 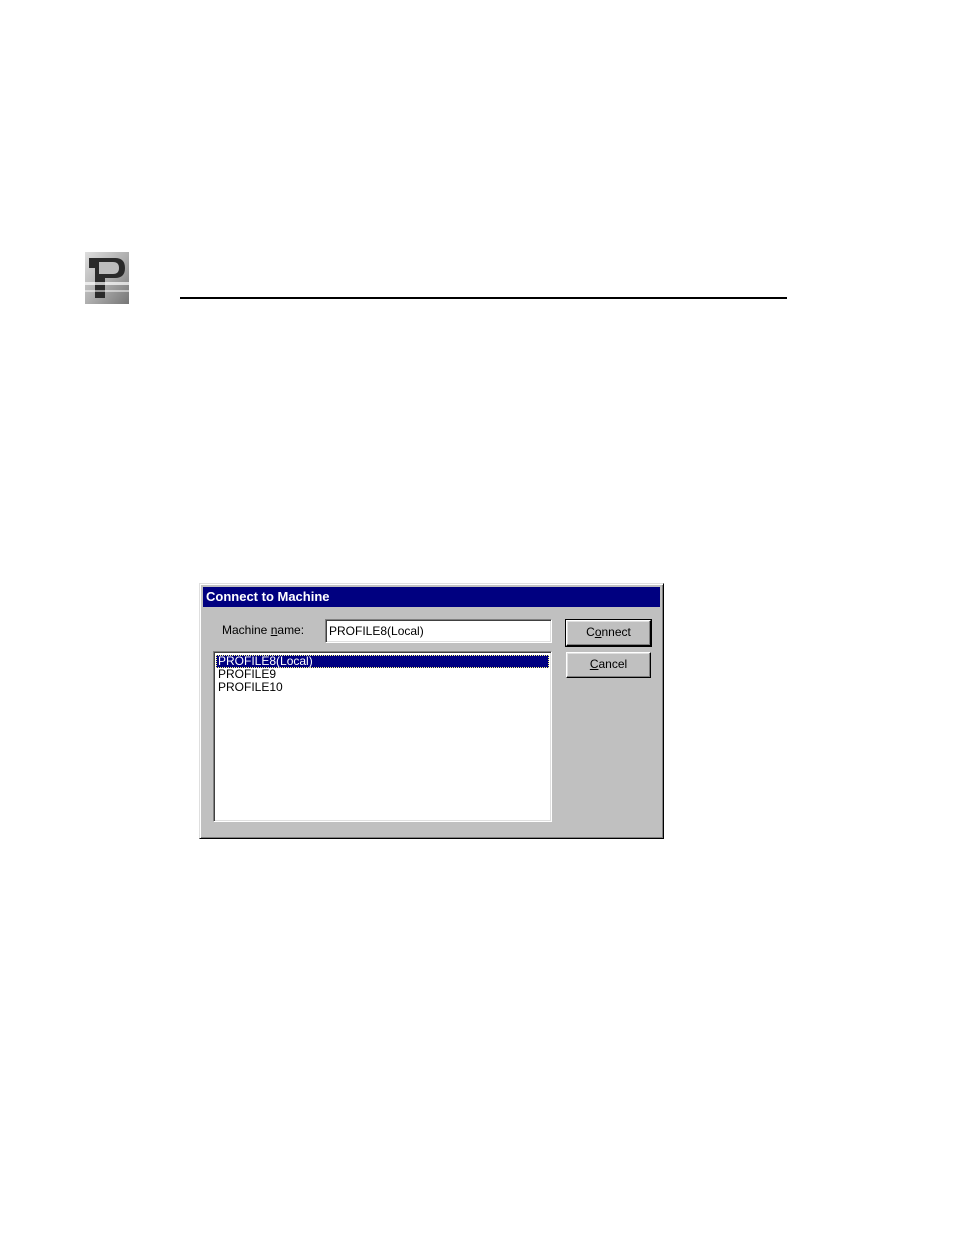 What do you see at coordinates (438, 631) in the screenshot?
I see `machine-name-input` at bounding box center [438, 631].